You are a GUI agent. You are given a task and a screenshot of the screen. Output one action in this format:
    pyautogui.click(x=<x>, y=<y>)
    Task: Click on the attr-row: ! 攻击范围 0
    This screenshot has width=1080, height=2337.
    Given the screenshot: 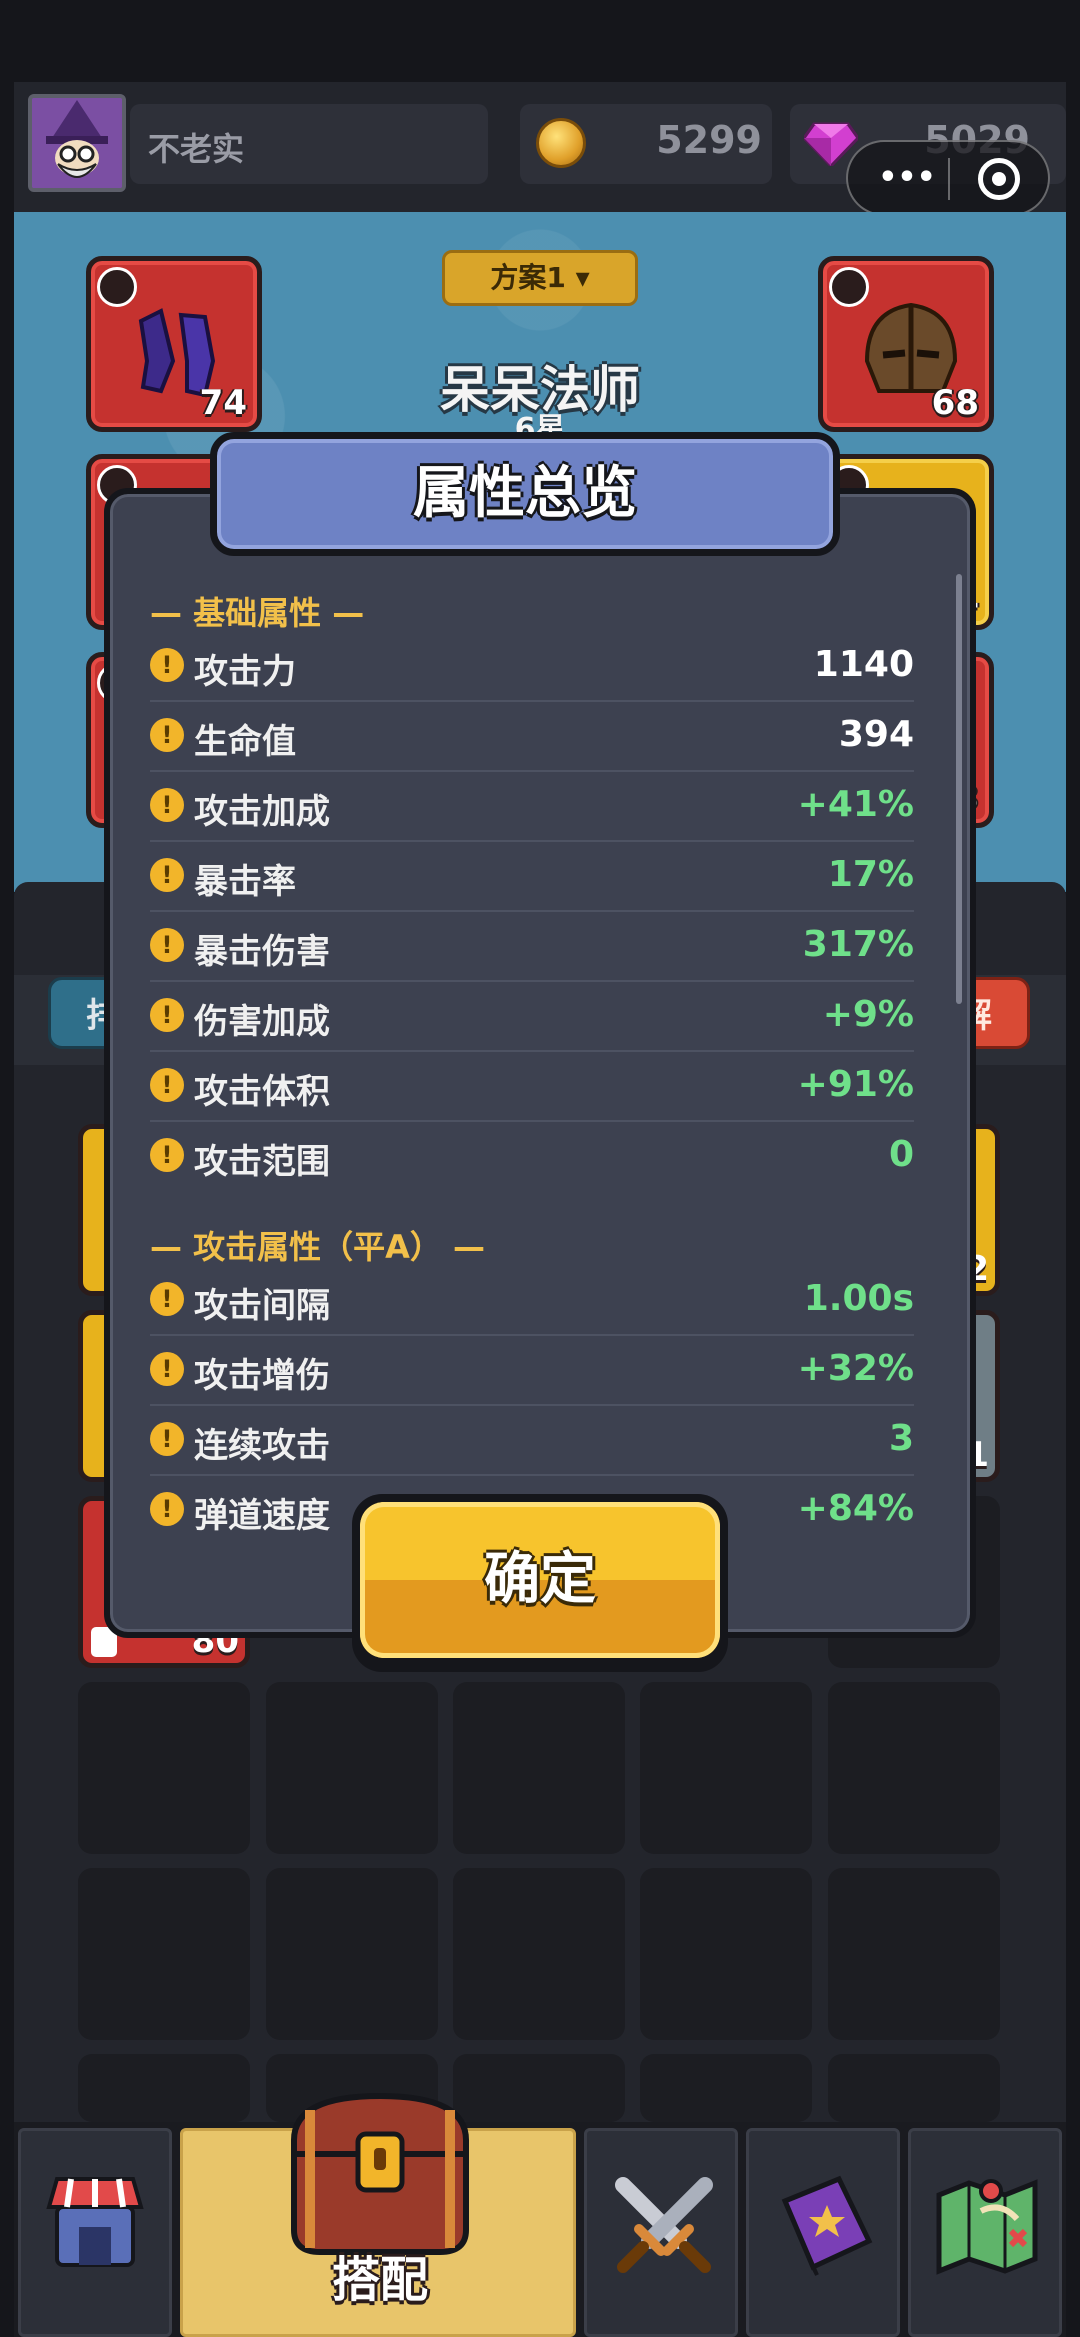 What is the action you would take?
    pyautogui.click(x=532, y=1157)
    